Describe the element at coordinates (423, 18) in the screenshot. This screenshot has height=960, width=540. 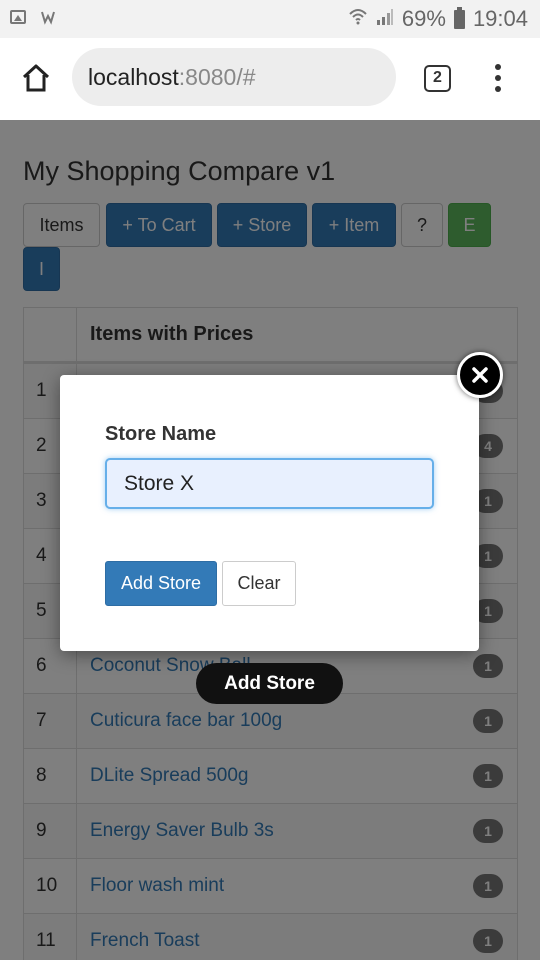
I see `battery-percent: 69%` at that location.